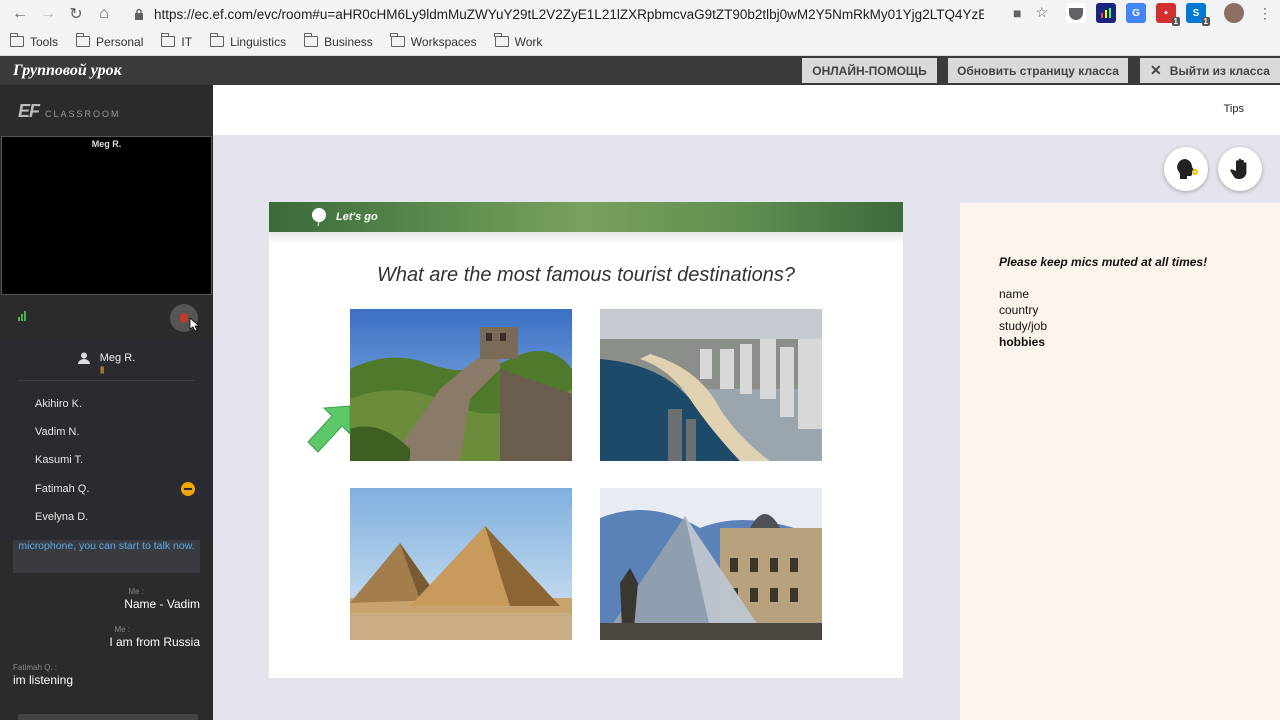 This screenshot has height=720, width=1280. I want to click on pocket-icon, so click(1076, 13).